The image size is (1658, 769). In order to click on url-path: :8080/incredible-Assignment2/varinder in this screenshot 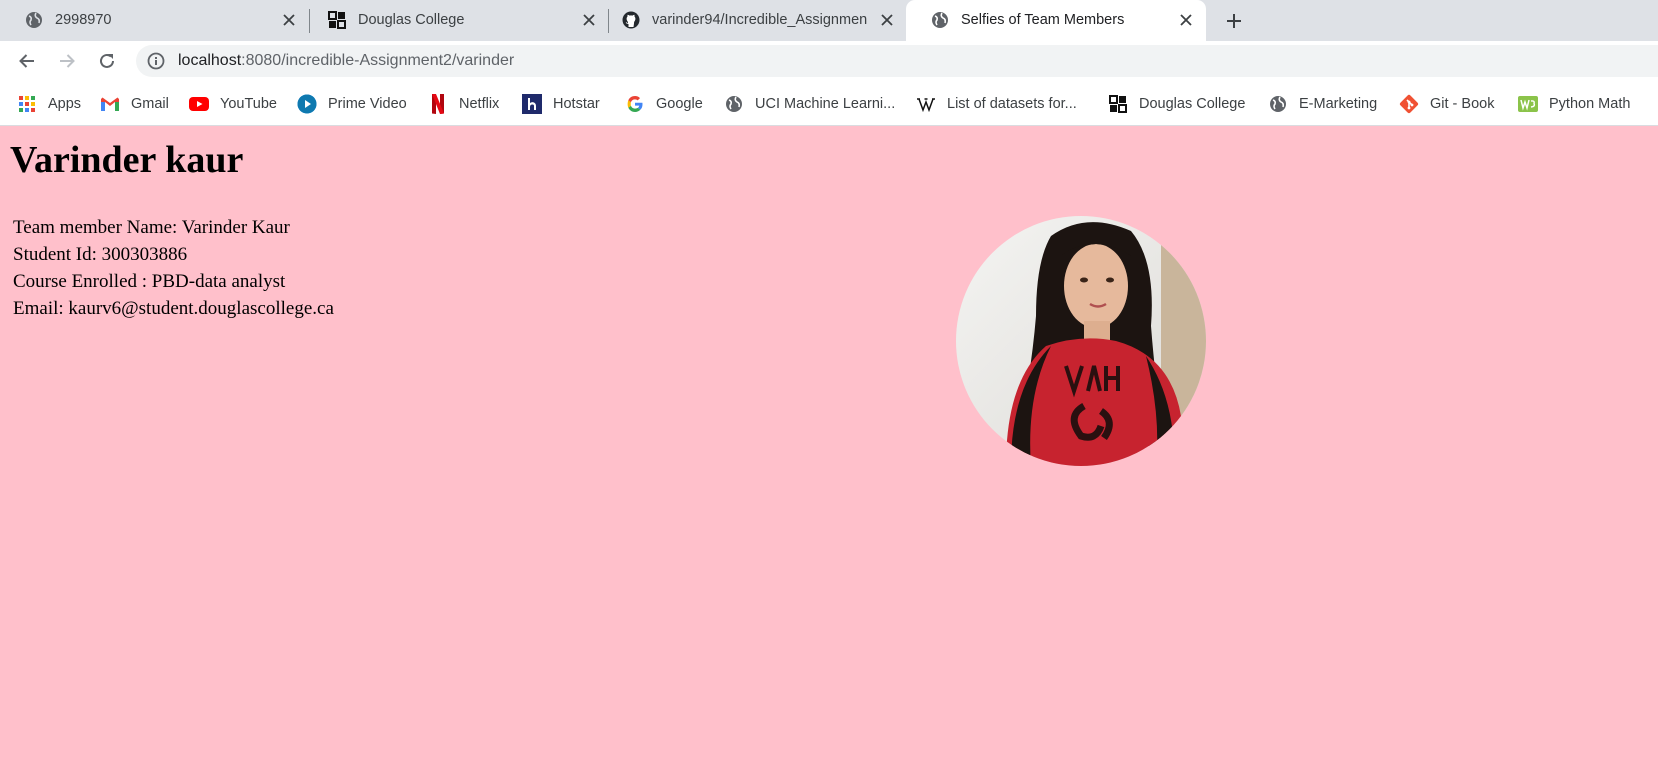, I will do `click(378, 60)`.